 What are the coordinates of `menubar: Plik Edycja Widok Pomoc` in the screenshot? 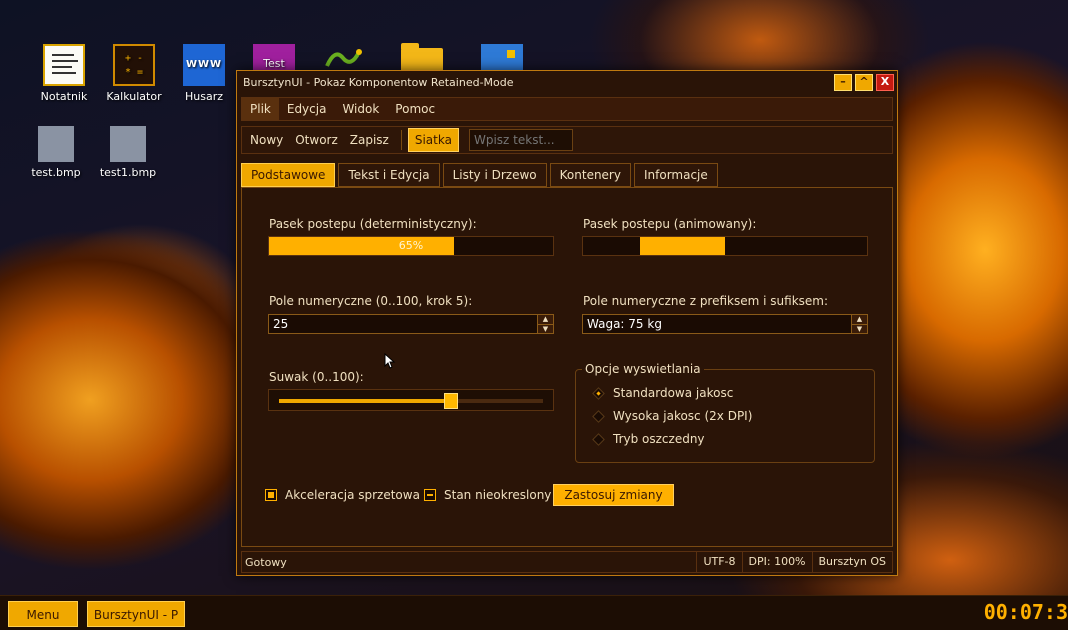 It's located at (567, 109).